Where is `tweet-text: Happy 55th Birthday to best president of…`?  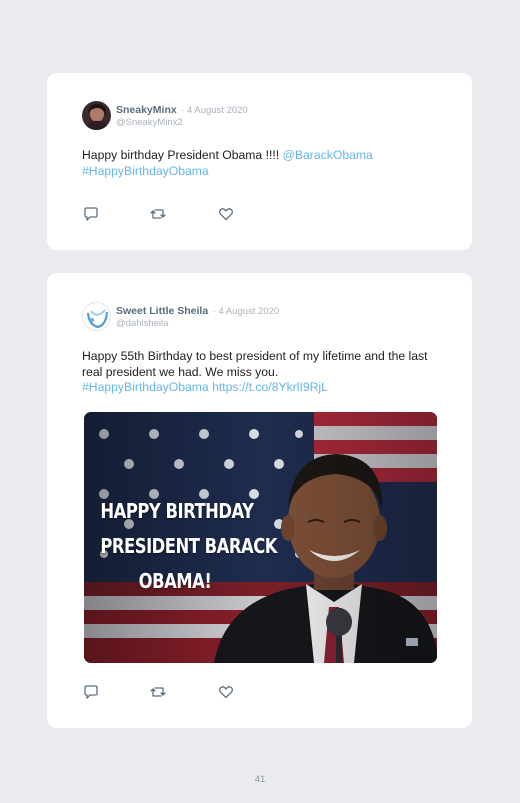 tweet-text: Happy 55th Birthday to best president of… is located at coordinates (263, 372).